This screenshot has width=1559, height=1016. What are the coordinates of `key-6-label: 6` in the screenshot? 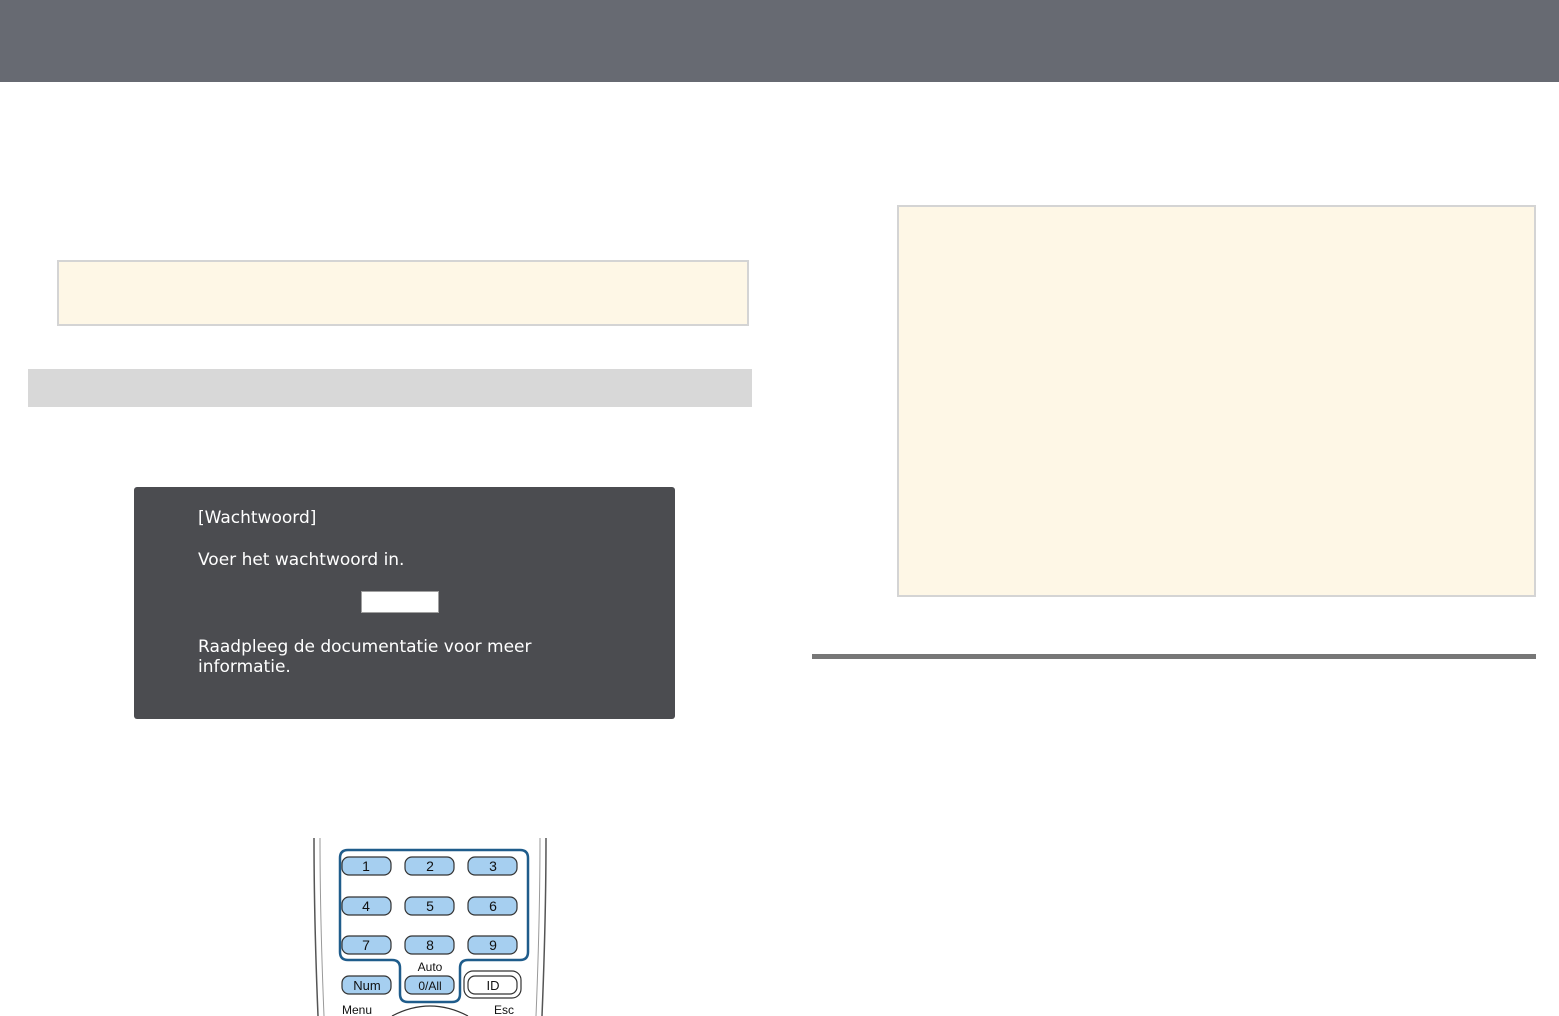 It's located at (493, 906).